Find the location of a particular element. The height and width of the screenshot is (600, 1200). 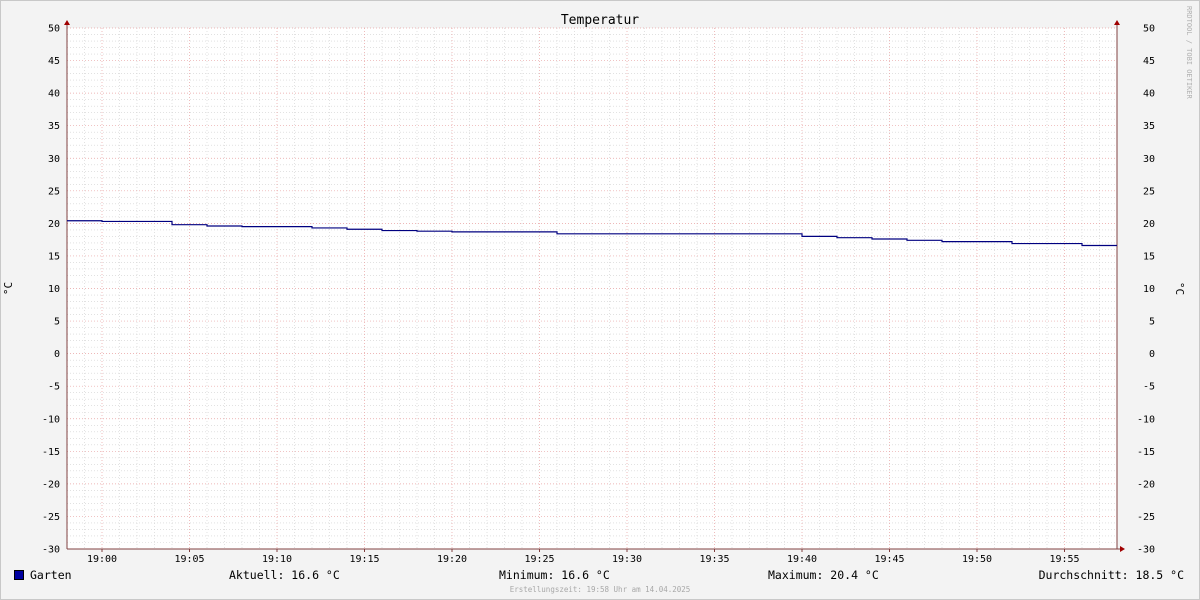

x-tick-label: 19:50 is located at coordinates (977, 559).